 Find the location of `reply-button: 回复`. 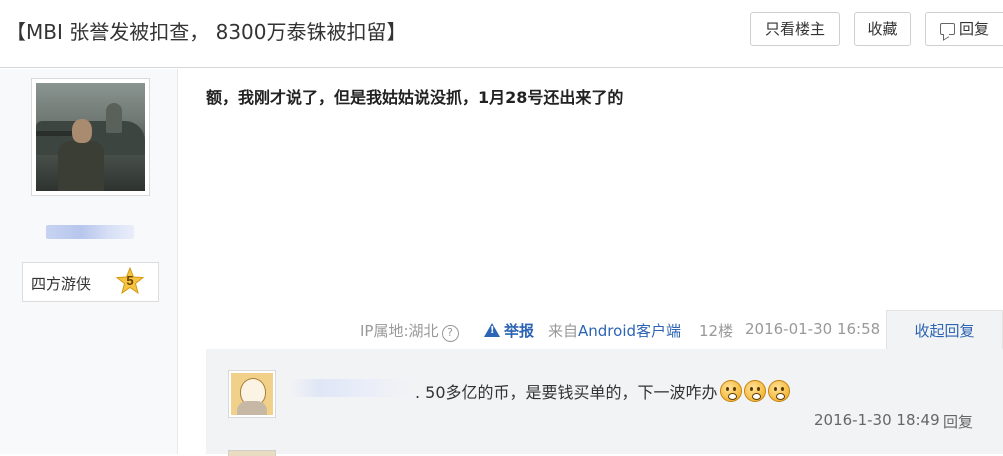

reply-button: 回复 is located at coordinates (964, 29).